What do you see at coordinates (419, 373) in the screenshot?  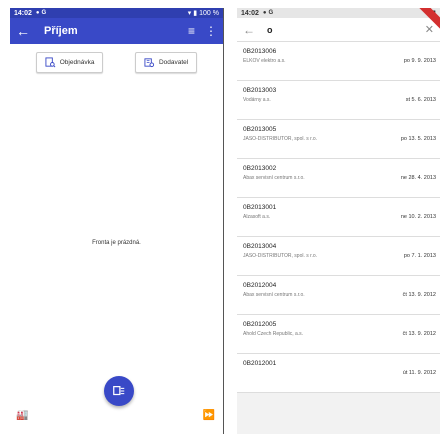 I see `order-date: út 11. 9. 2012` at bounding box center [419, 373].